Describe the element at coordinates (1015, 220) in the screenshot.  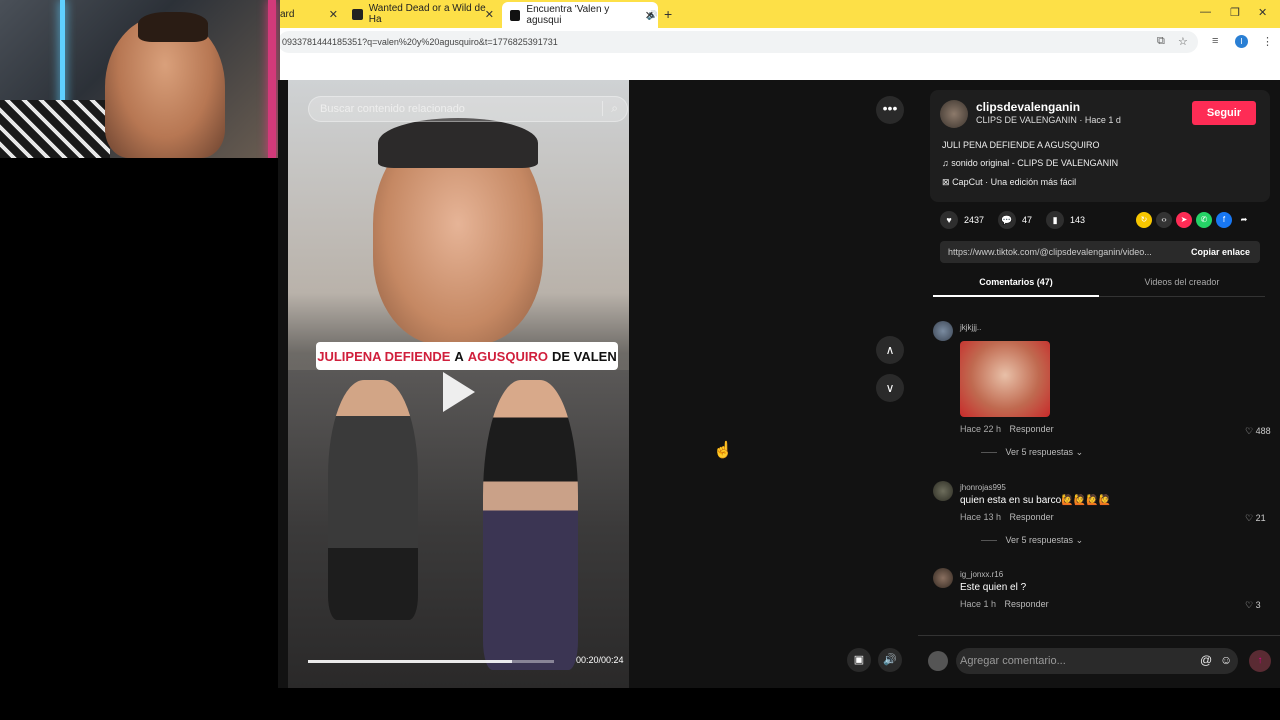
I see `comment-button: 💬 47` at that location.